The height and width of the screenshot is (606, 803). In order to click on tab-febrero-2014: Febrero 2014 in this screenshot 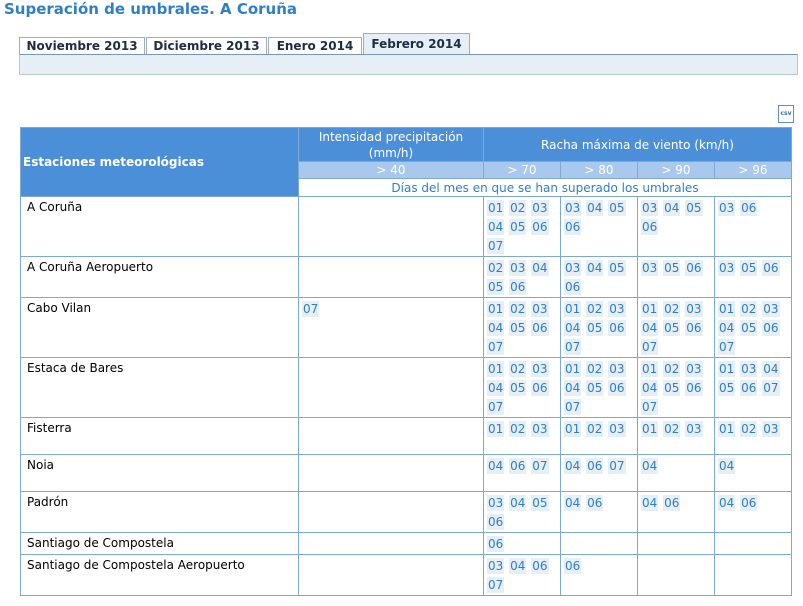, I will do `click(416, 44)`.